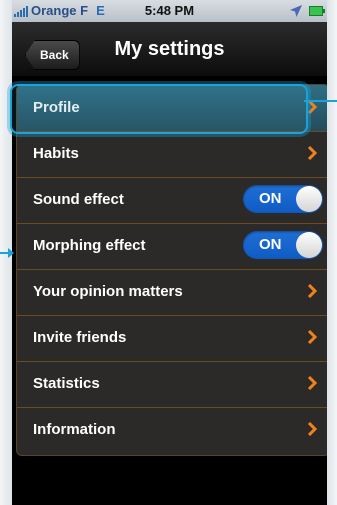  I want to click on settings-item-label: Your opinion matters, so click(108, 291).